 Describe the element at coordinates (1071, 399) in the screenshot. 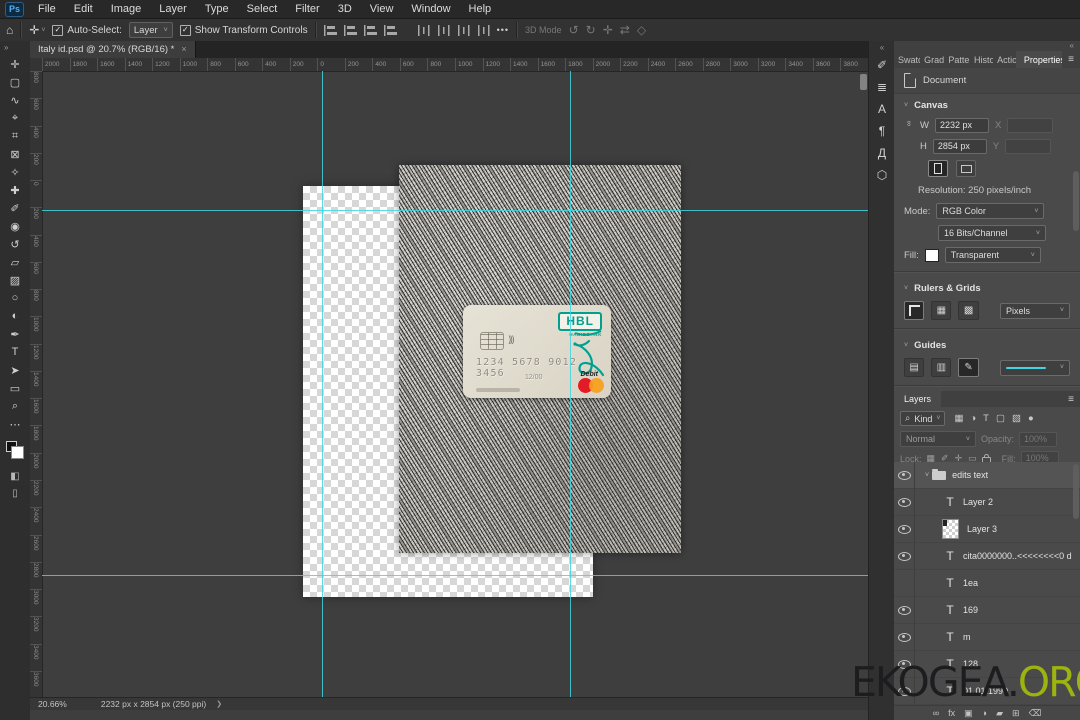

I see `layers-menu-icon: ≡` at that location.